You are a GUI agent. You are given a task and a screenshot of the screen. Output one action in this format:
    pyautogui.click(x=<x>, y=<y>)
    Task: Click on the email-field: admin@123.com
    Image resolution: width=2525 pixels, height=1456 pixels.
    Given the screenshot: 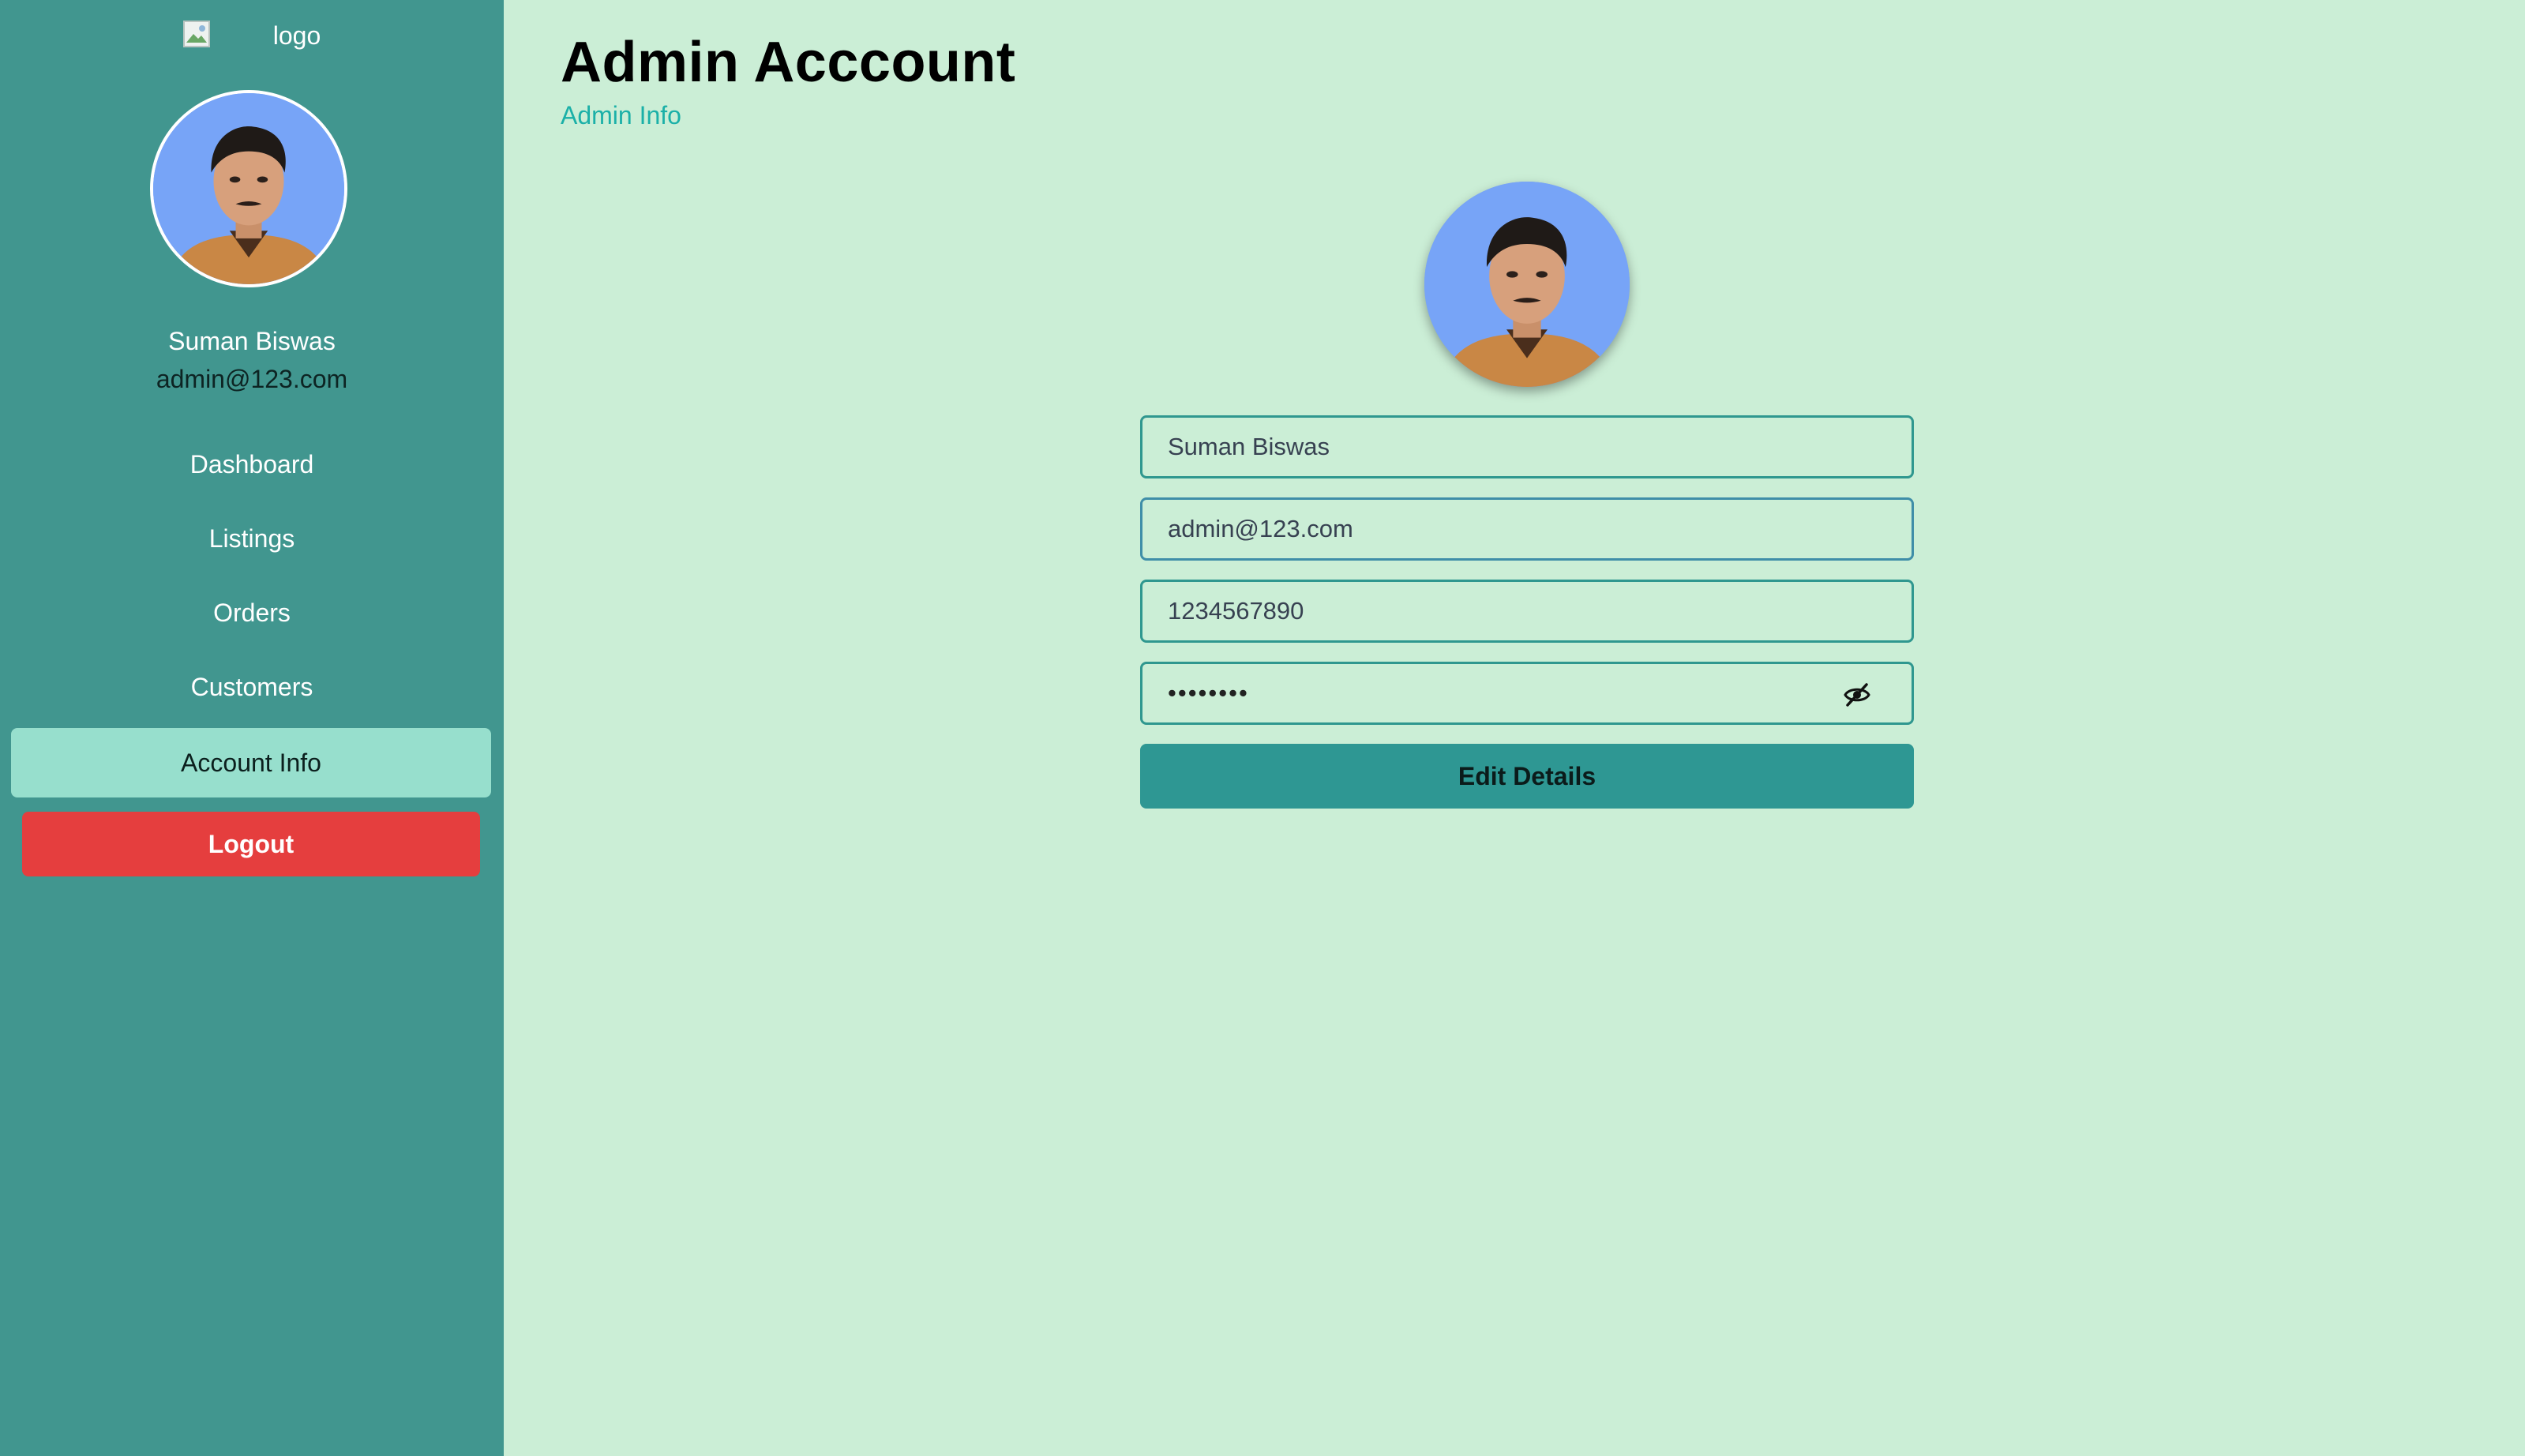 What is the action you would take?
    pyautogui.click(x=1527, y=529)
    